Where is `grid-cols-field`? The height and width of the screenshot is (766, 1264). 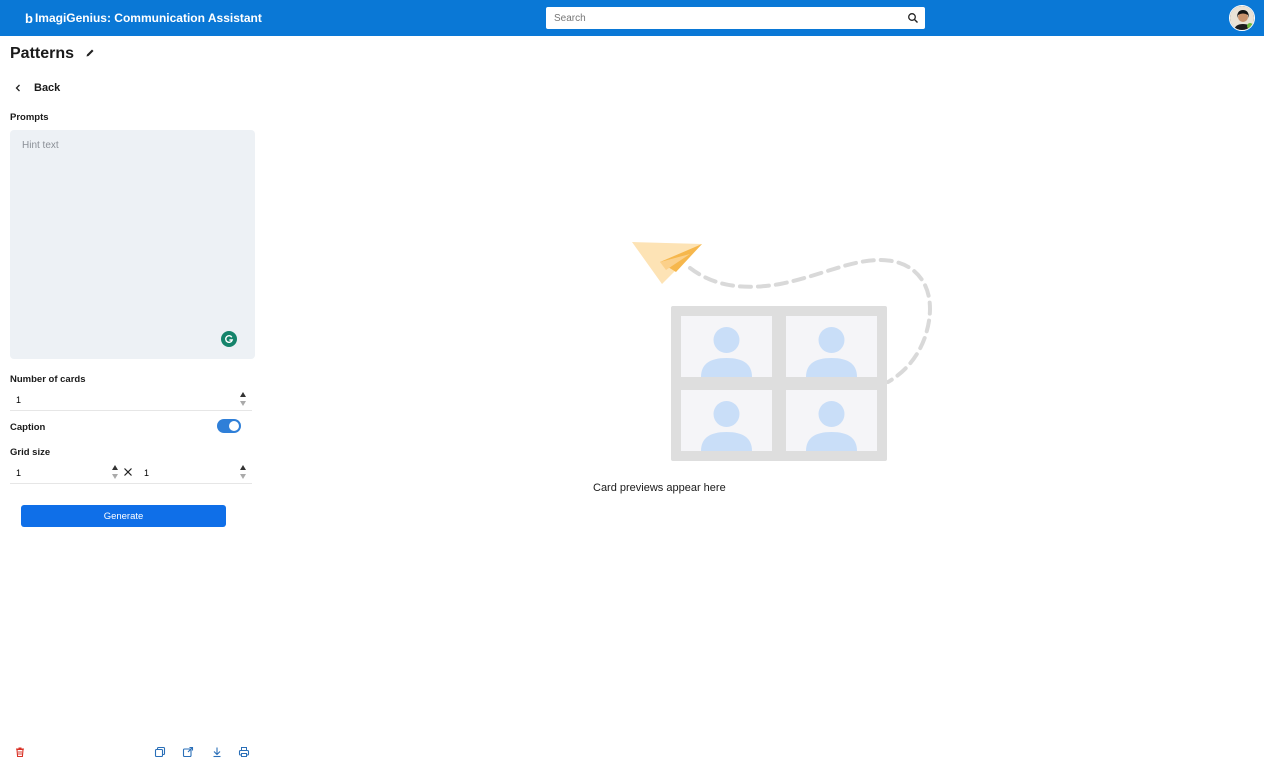 grid-cols-field is located at coordinates (185, 473).